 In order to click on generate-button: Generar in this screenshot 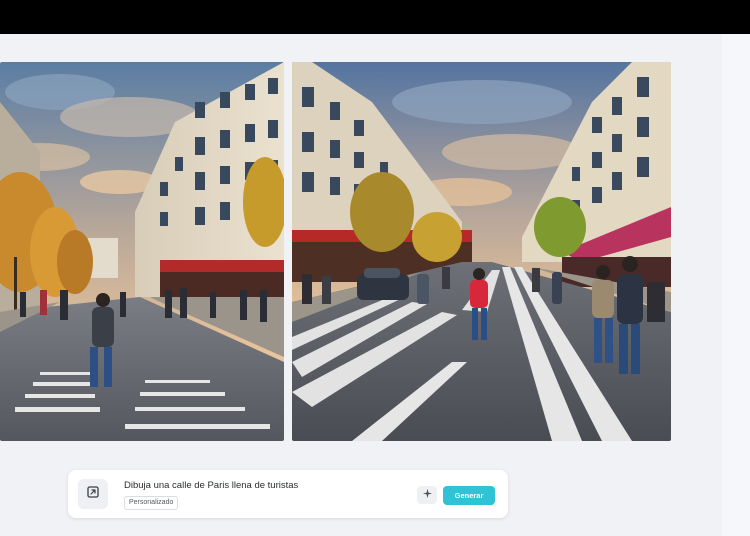, I will do `click(469, 495)`.